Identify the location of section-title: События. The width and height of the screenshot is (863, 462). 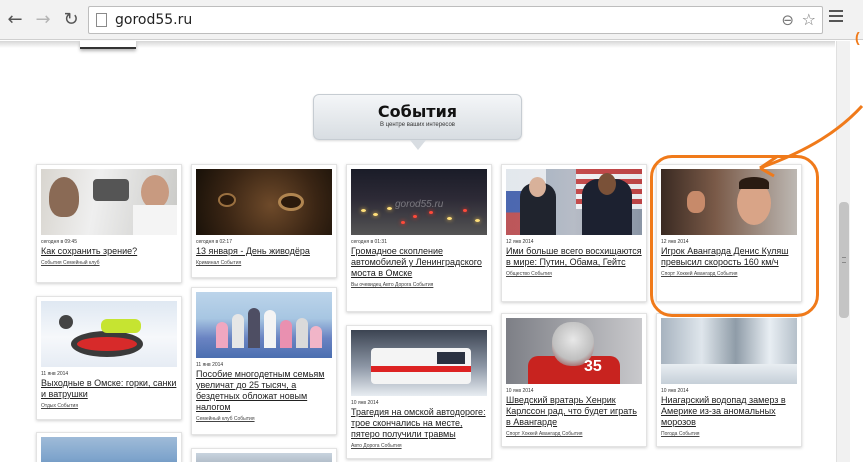
(417, 111).